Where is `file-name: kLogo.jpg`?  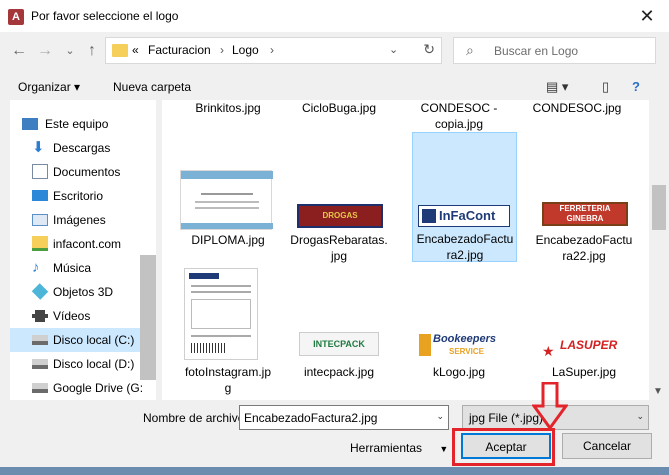
file-name: kLogo.jpg is located at coordinates (459, 372).